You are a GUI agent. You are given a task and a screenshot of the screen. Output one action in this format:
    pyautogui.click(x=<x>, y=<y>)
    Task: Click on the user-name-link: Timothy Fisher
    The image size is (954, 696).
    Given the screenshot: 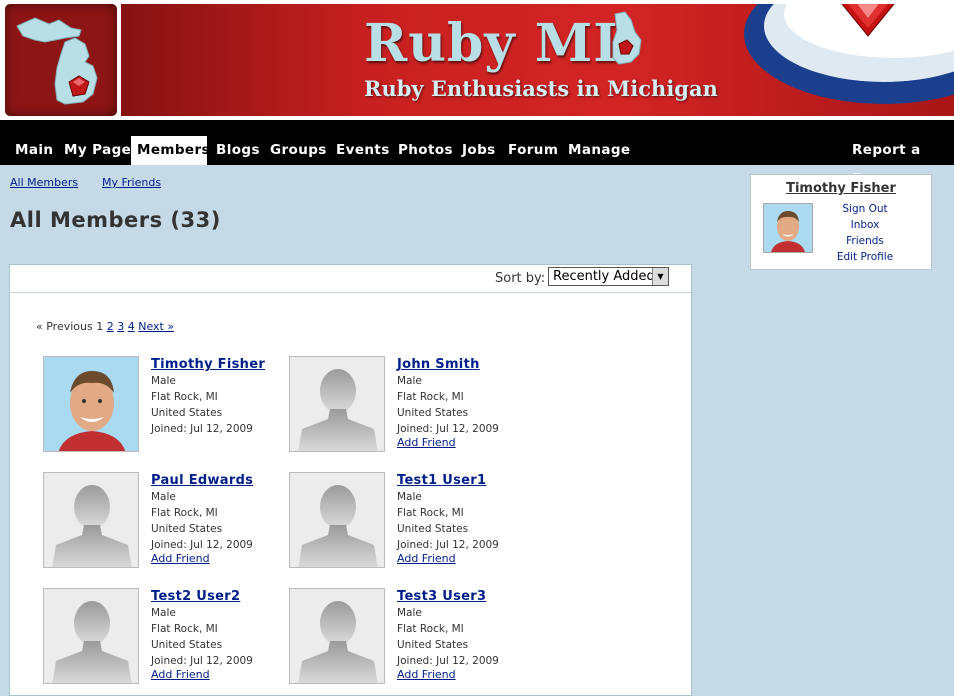 What is the action you would take?
    pyautogui.click(x=841, y=188)
    